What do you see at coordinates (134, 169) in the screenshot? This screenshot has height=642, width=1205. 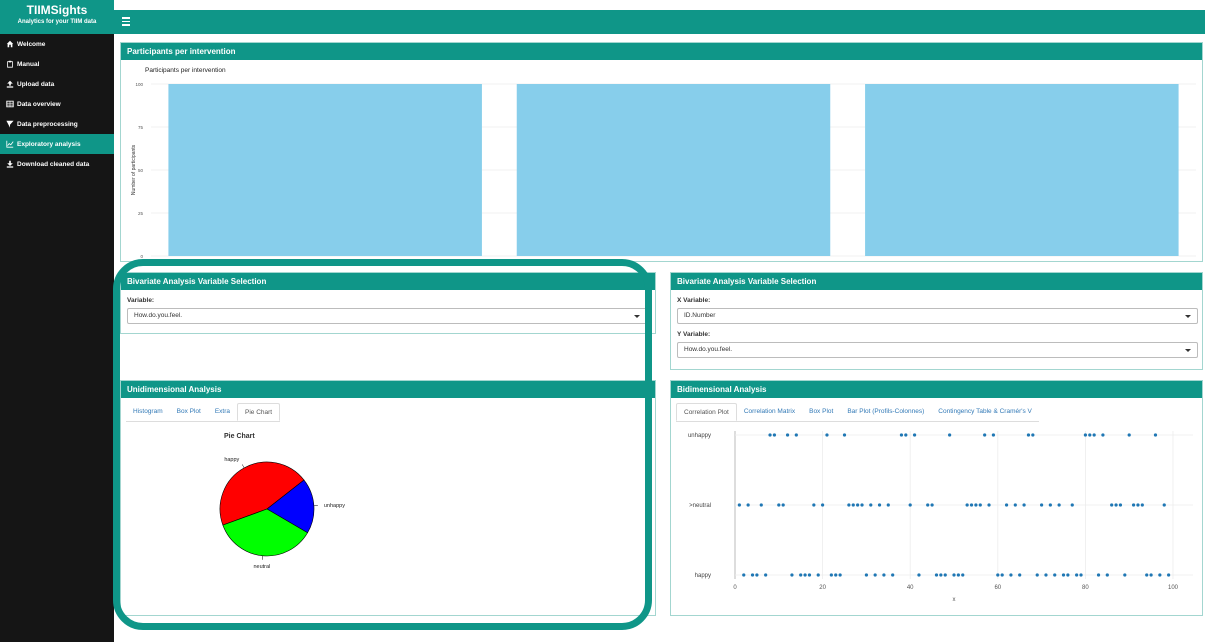 I see `y-axis-label: Number of participants` at bounding box center [134, 169].